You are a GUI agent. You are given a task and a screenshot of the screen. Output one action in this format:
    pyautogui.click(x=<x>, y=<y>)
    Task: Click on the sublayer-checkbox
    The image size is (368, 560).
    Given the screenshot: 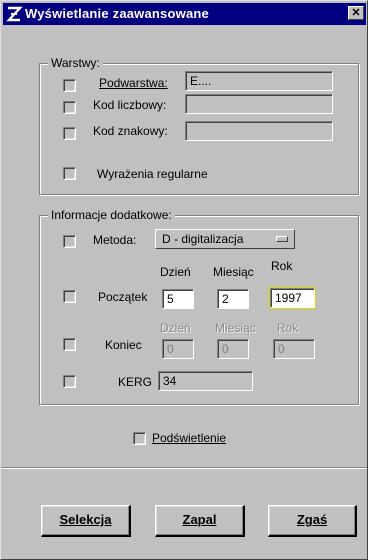 What is the action you would take?
    pyautogui.click(x=69, y=85)
    